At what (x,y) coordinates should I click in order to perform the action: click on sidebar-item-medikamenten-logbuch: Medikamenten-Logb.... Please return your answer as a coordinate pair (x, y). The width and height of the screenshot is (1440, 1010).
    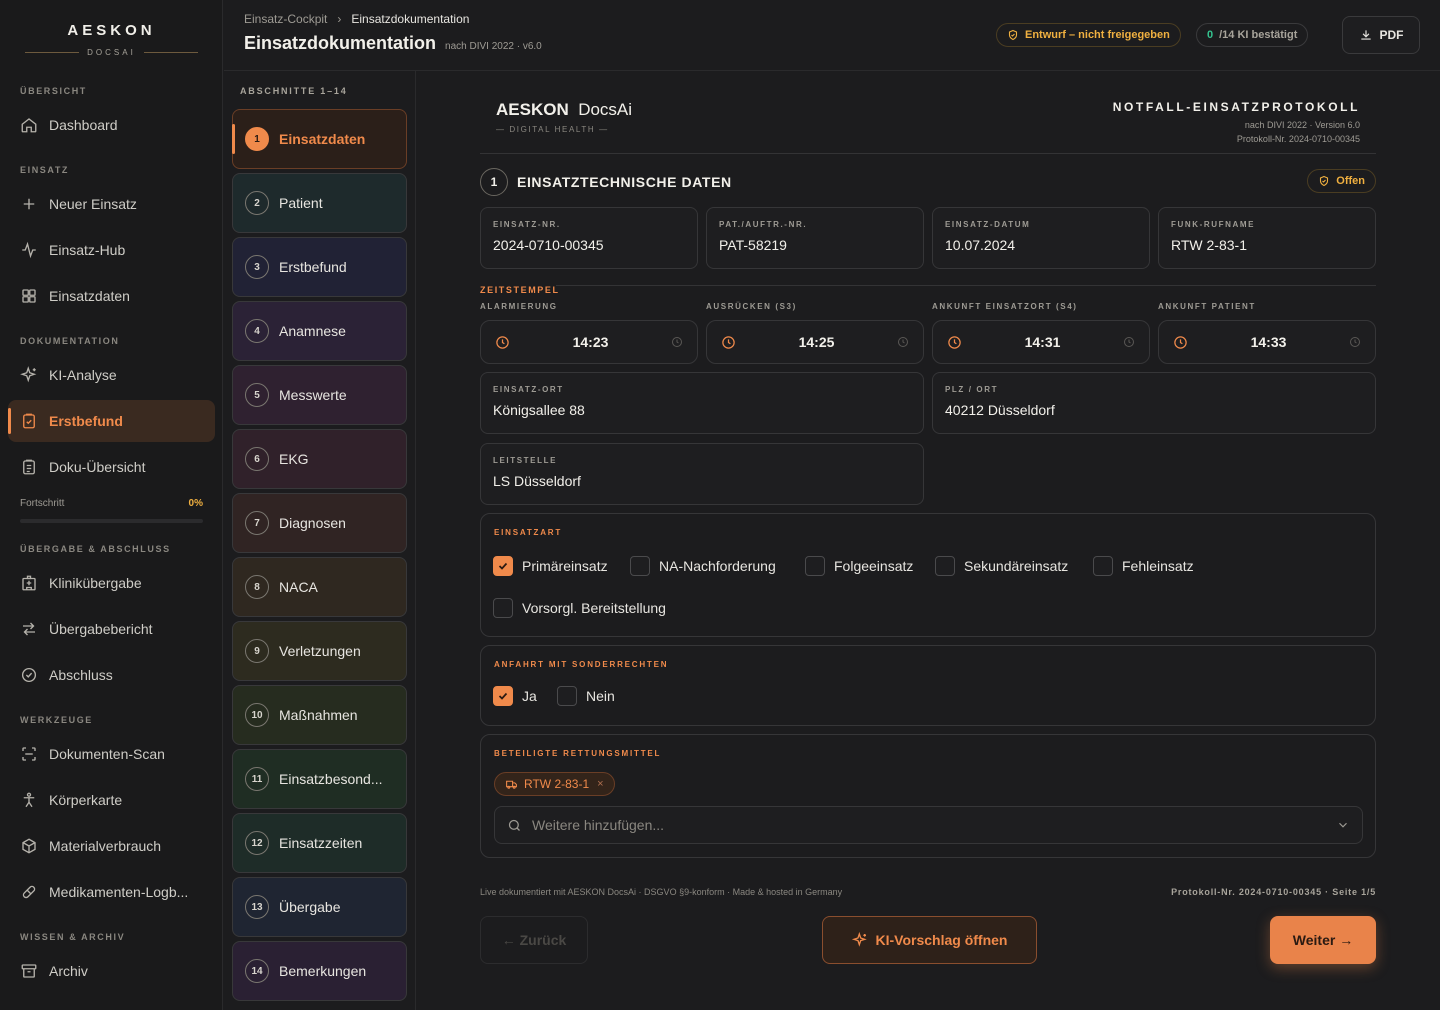
    Looking at the image, I should click on (111, 892).